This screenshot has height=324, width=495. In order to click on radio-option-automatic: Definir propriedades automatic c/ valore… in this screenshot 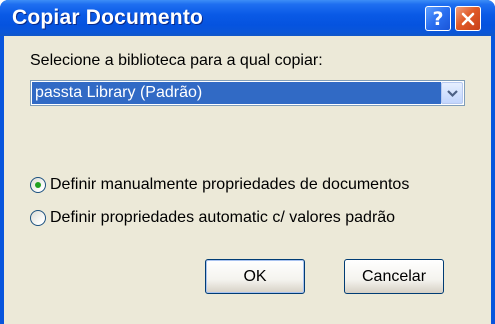, I will do `click(212, 218)`.